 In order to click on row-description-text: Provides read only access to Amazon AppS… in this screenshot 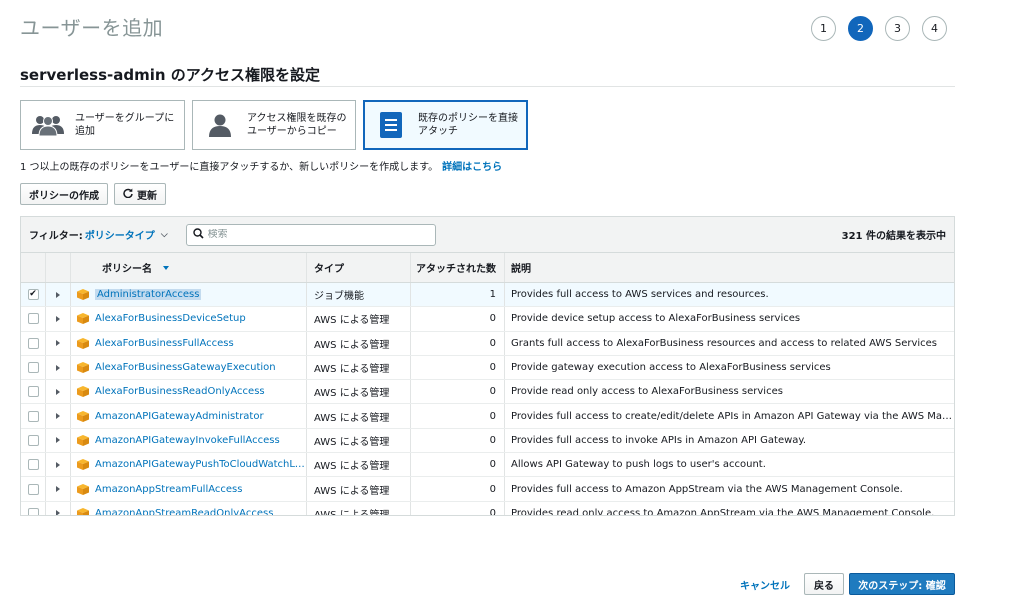, I will do `click(723, 511)`.